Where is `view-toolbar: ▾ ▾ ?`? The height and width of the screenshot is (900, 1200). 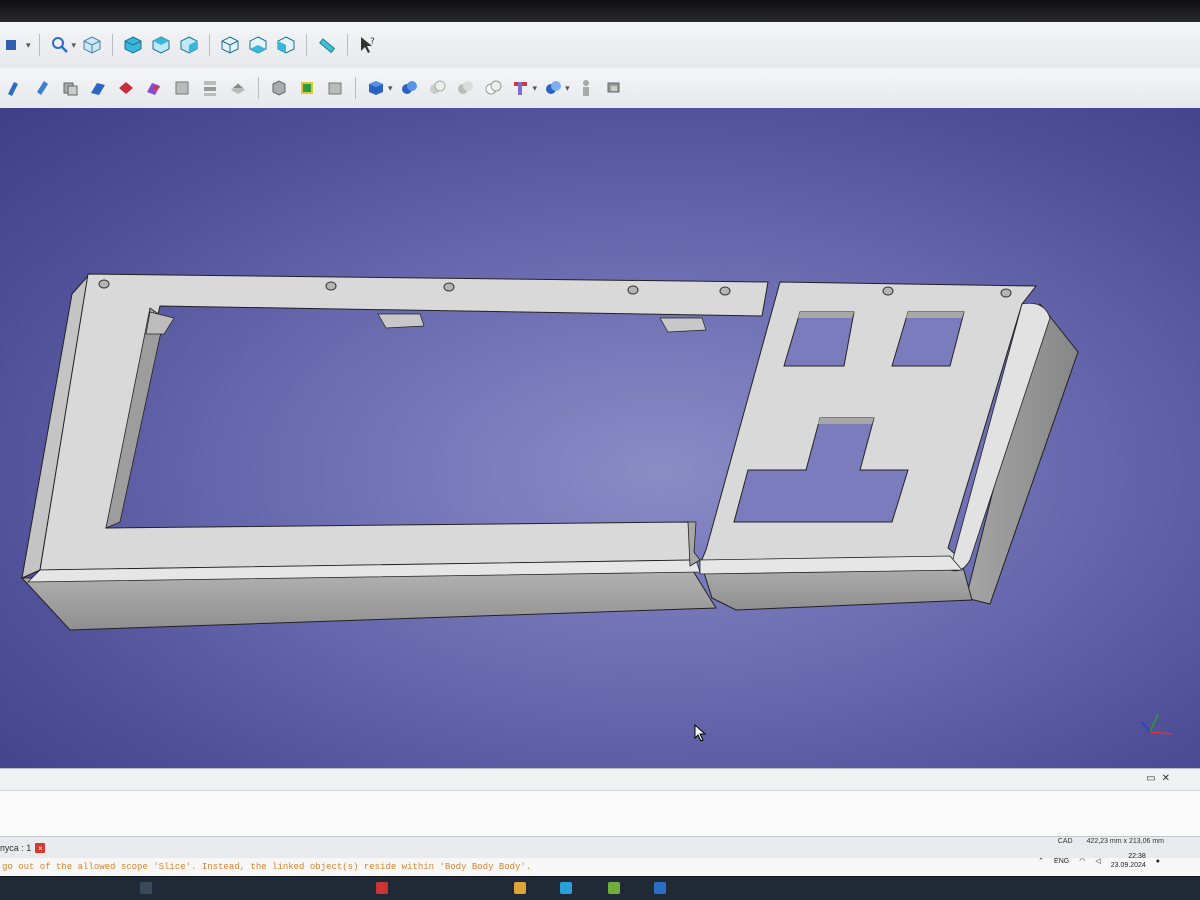
view-toolbar: ▾ ▾ ? is located at coordinates (600, 45).